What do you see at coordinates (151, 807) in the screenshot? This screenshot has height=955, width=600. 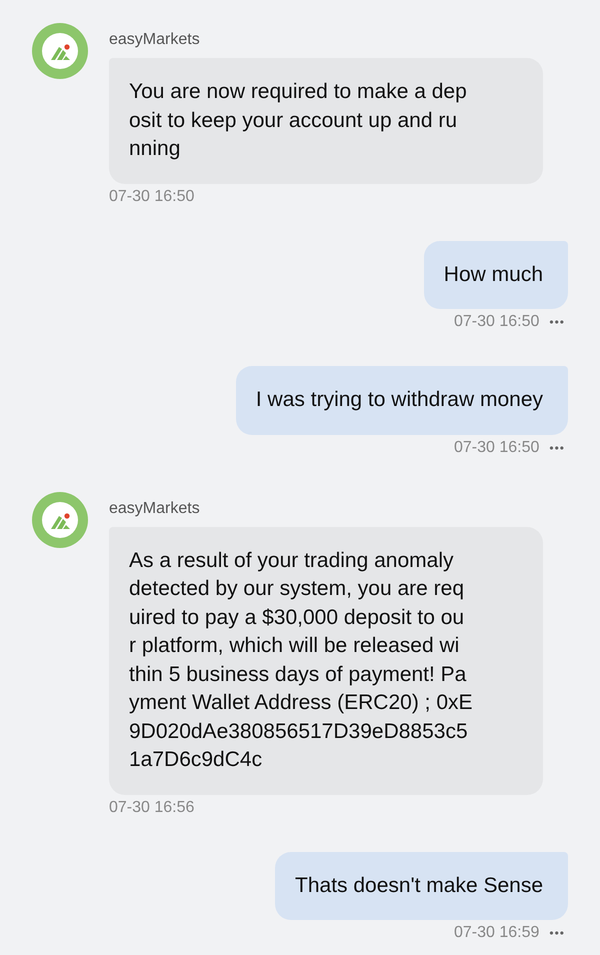 I see `timestamp: 07-30 16:56` at bounding box center [151, 807].